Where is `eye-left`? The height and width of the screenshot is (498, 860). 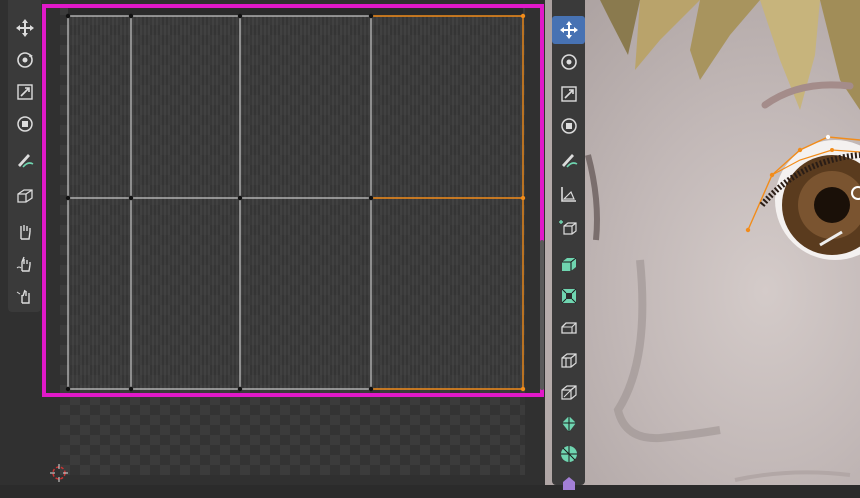
eye-left is located at coordinates (592, 197).